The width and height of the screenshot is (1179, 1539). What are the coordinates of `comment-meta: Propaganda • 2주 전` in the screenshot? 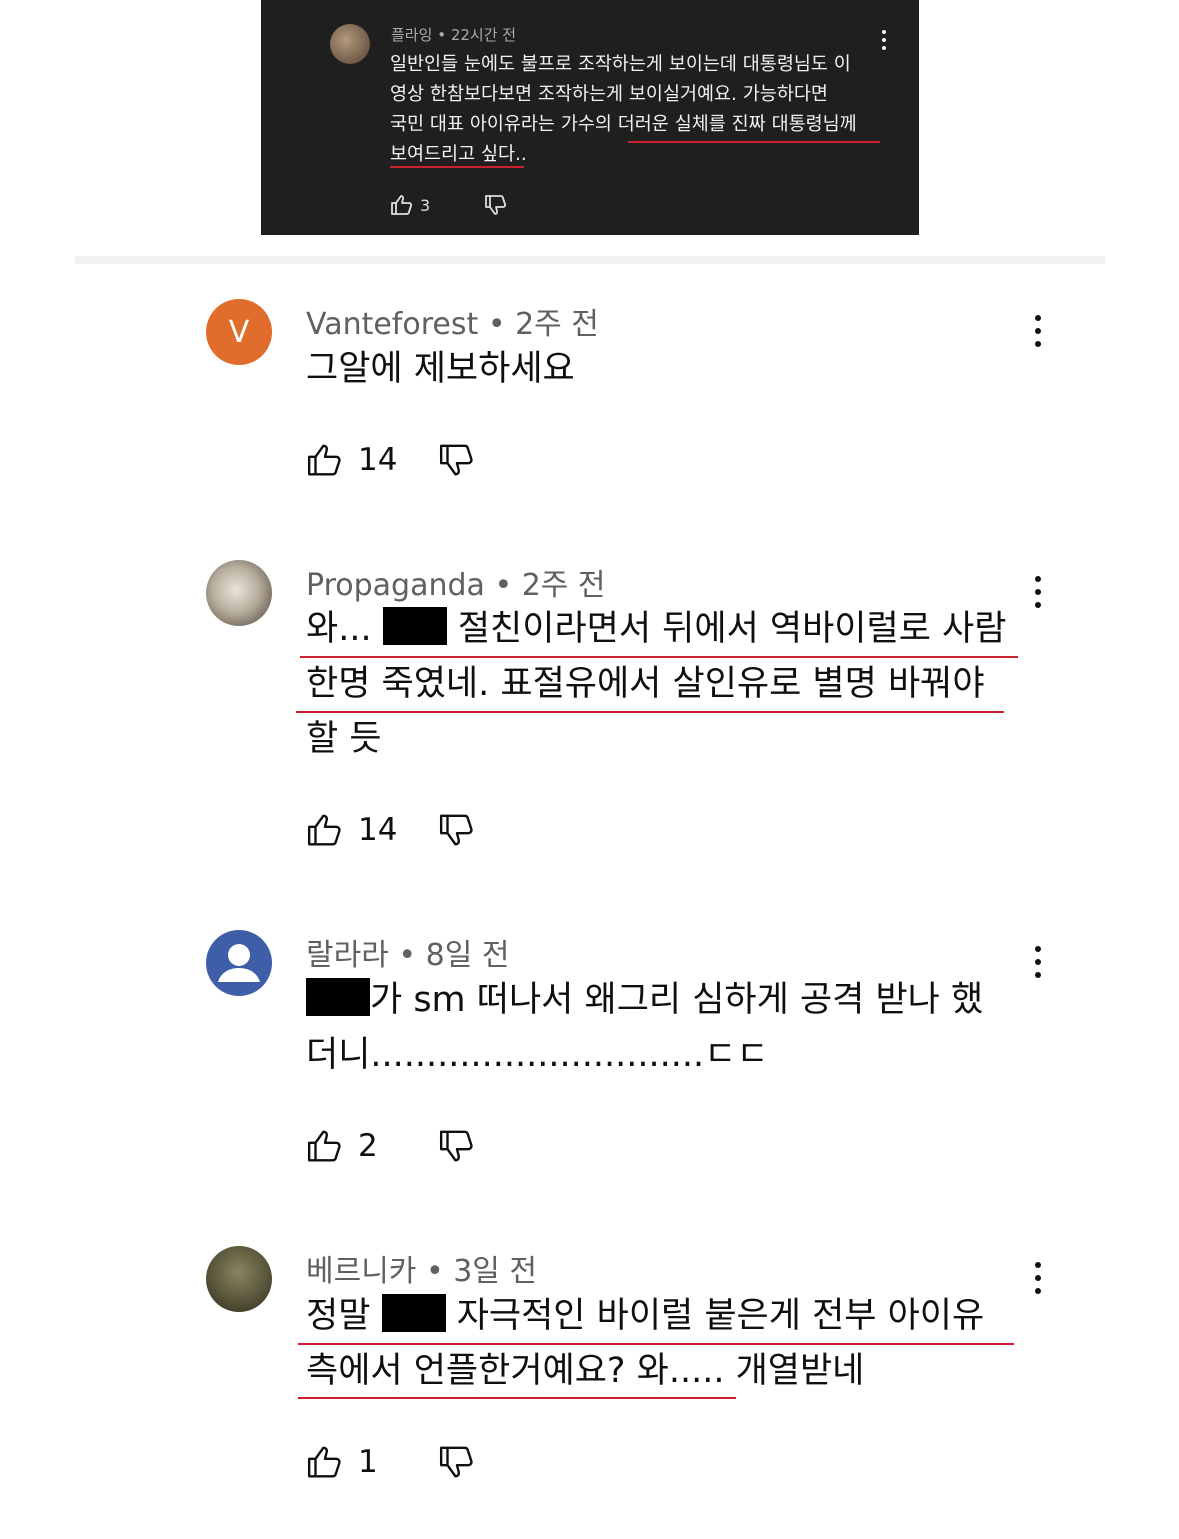 It's located at (456, 585).